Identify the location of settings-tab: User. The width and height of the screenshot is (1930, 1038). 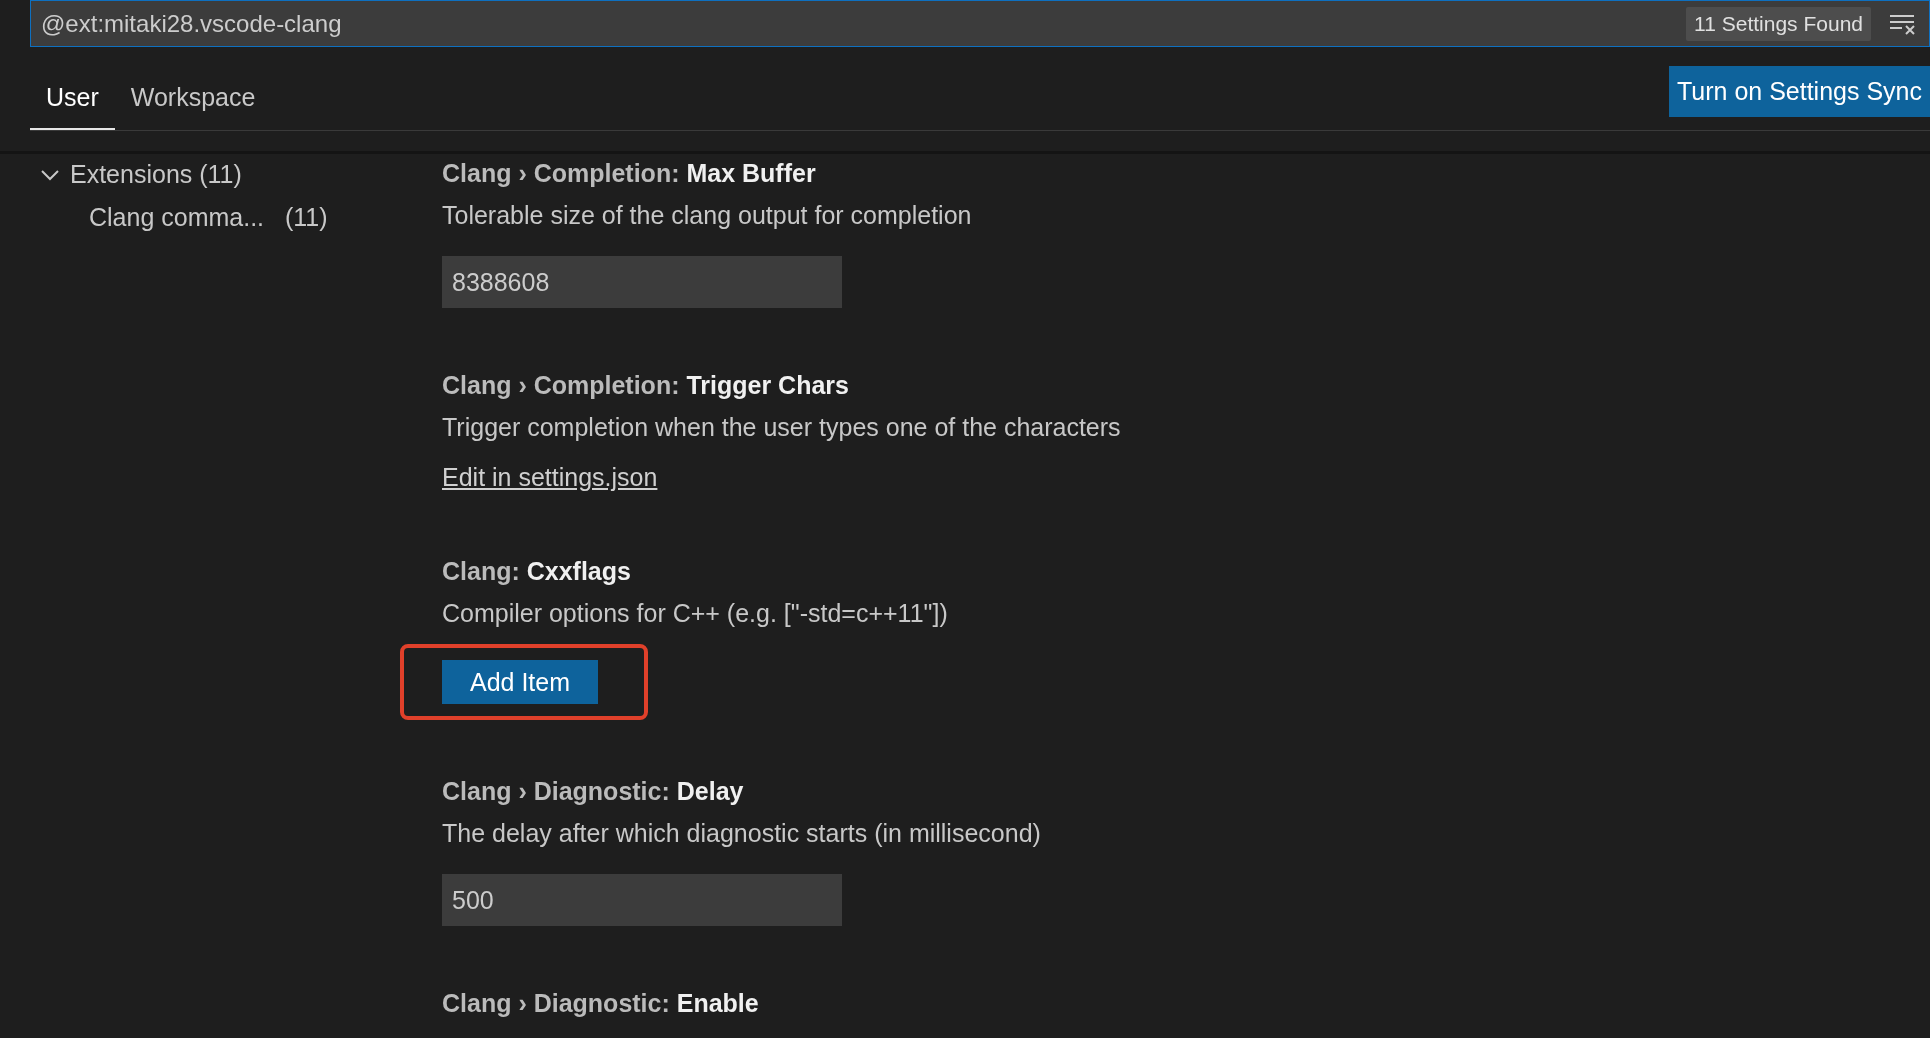
(72, 98).